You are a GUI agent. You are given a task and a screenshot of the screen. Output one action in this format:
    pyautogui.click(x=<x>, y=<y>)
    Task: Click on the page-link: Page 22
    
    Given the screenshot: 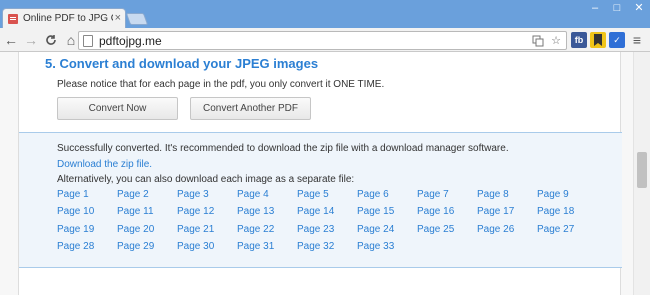 What is the action you would take?
    pyautogui.click(x=255, y=229)
    